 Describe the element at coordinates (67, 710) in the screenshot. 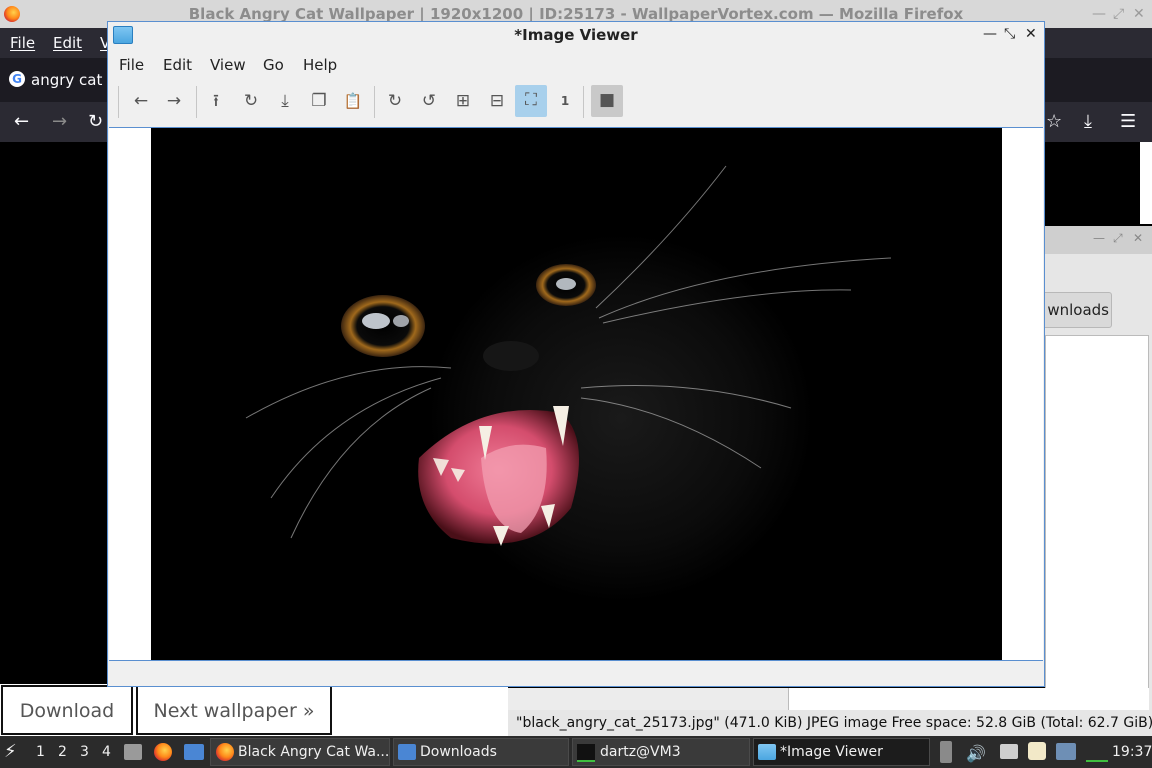

I see `download-button: Download` at that location.